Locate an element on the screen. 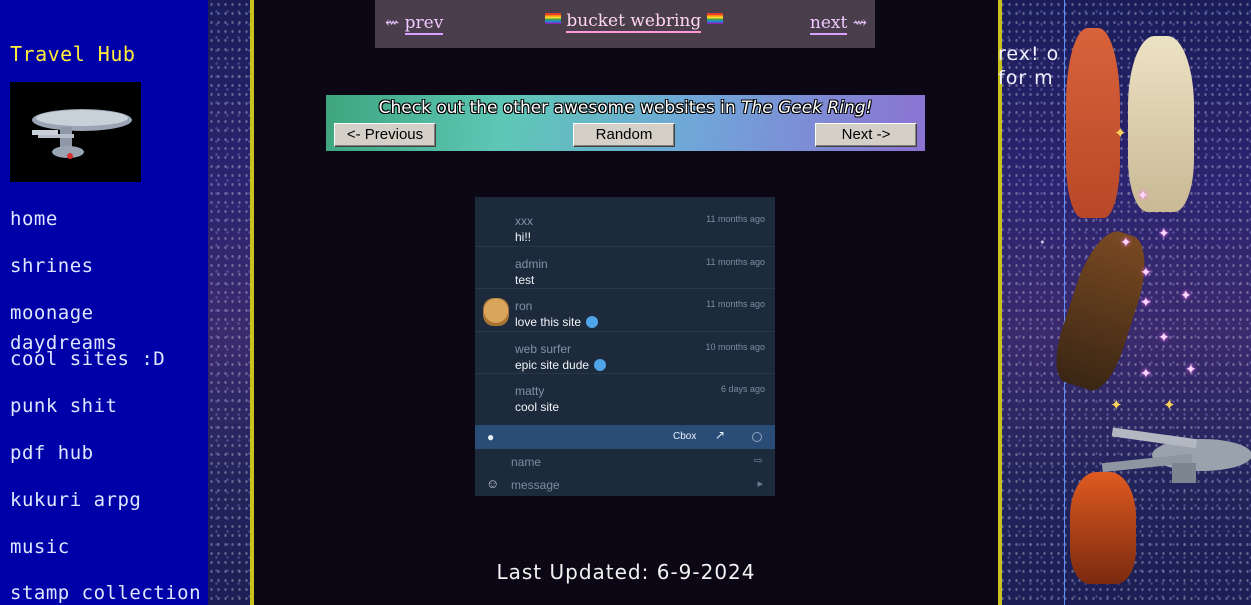 This screenshot has height=605, width=1251. chat-message: matty cool site 6 days ago is located at coordinates (625, 399).